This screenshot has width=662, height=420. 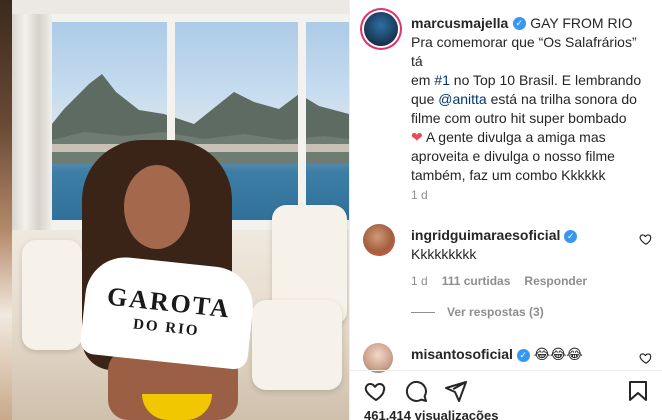 I want to click on comment-likes: 111 curtidas, so click(x=476, y=281).